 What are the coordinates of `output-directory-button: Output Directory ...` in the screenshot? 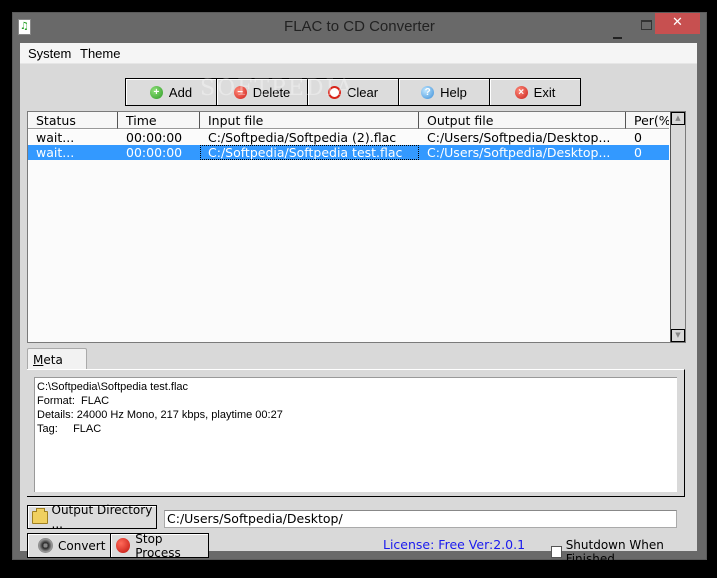 It's located at (92, 517).